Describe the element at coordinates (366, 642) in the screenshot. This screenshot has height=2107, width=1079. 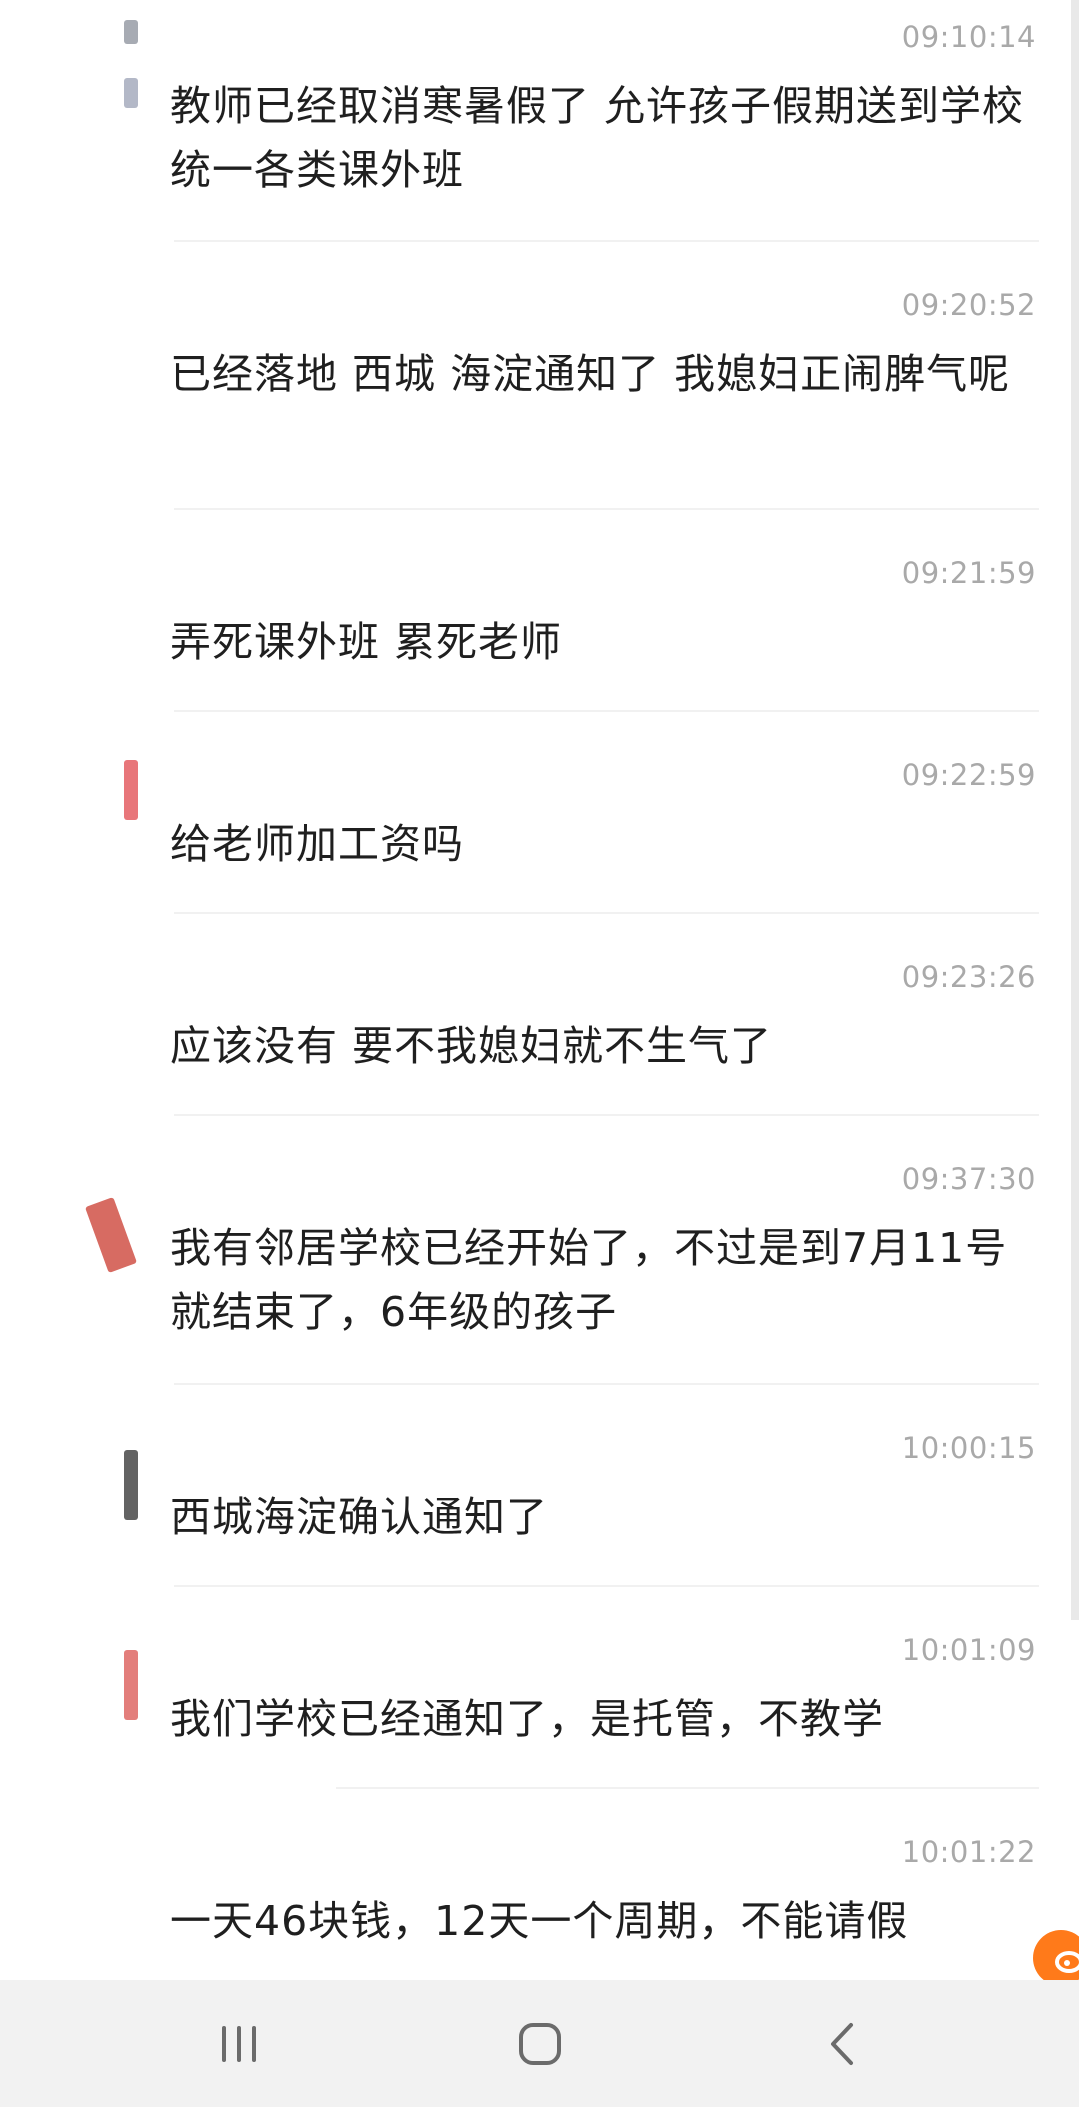
I see `comment-text: 弄死课外班 累死老师` at that location.